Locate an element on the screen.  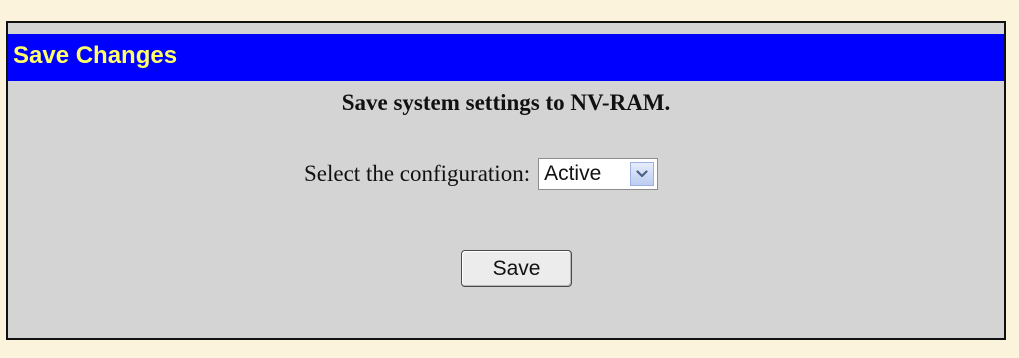
config-label: Select the configuration: is located at coordinates (417, 173).